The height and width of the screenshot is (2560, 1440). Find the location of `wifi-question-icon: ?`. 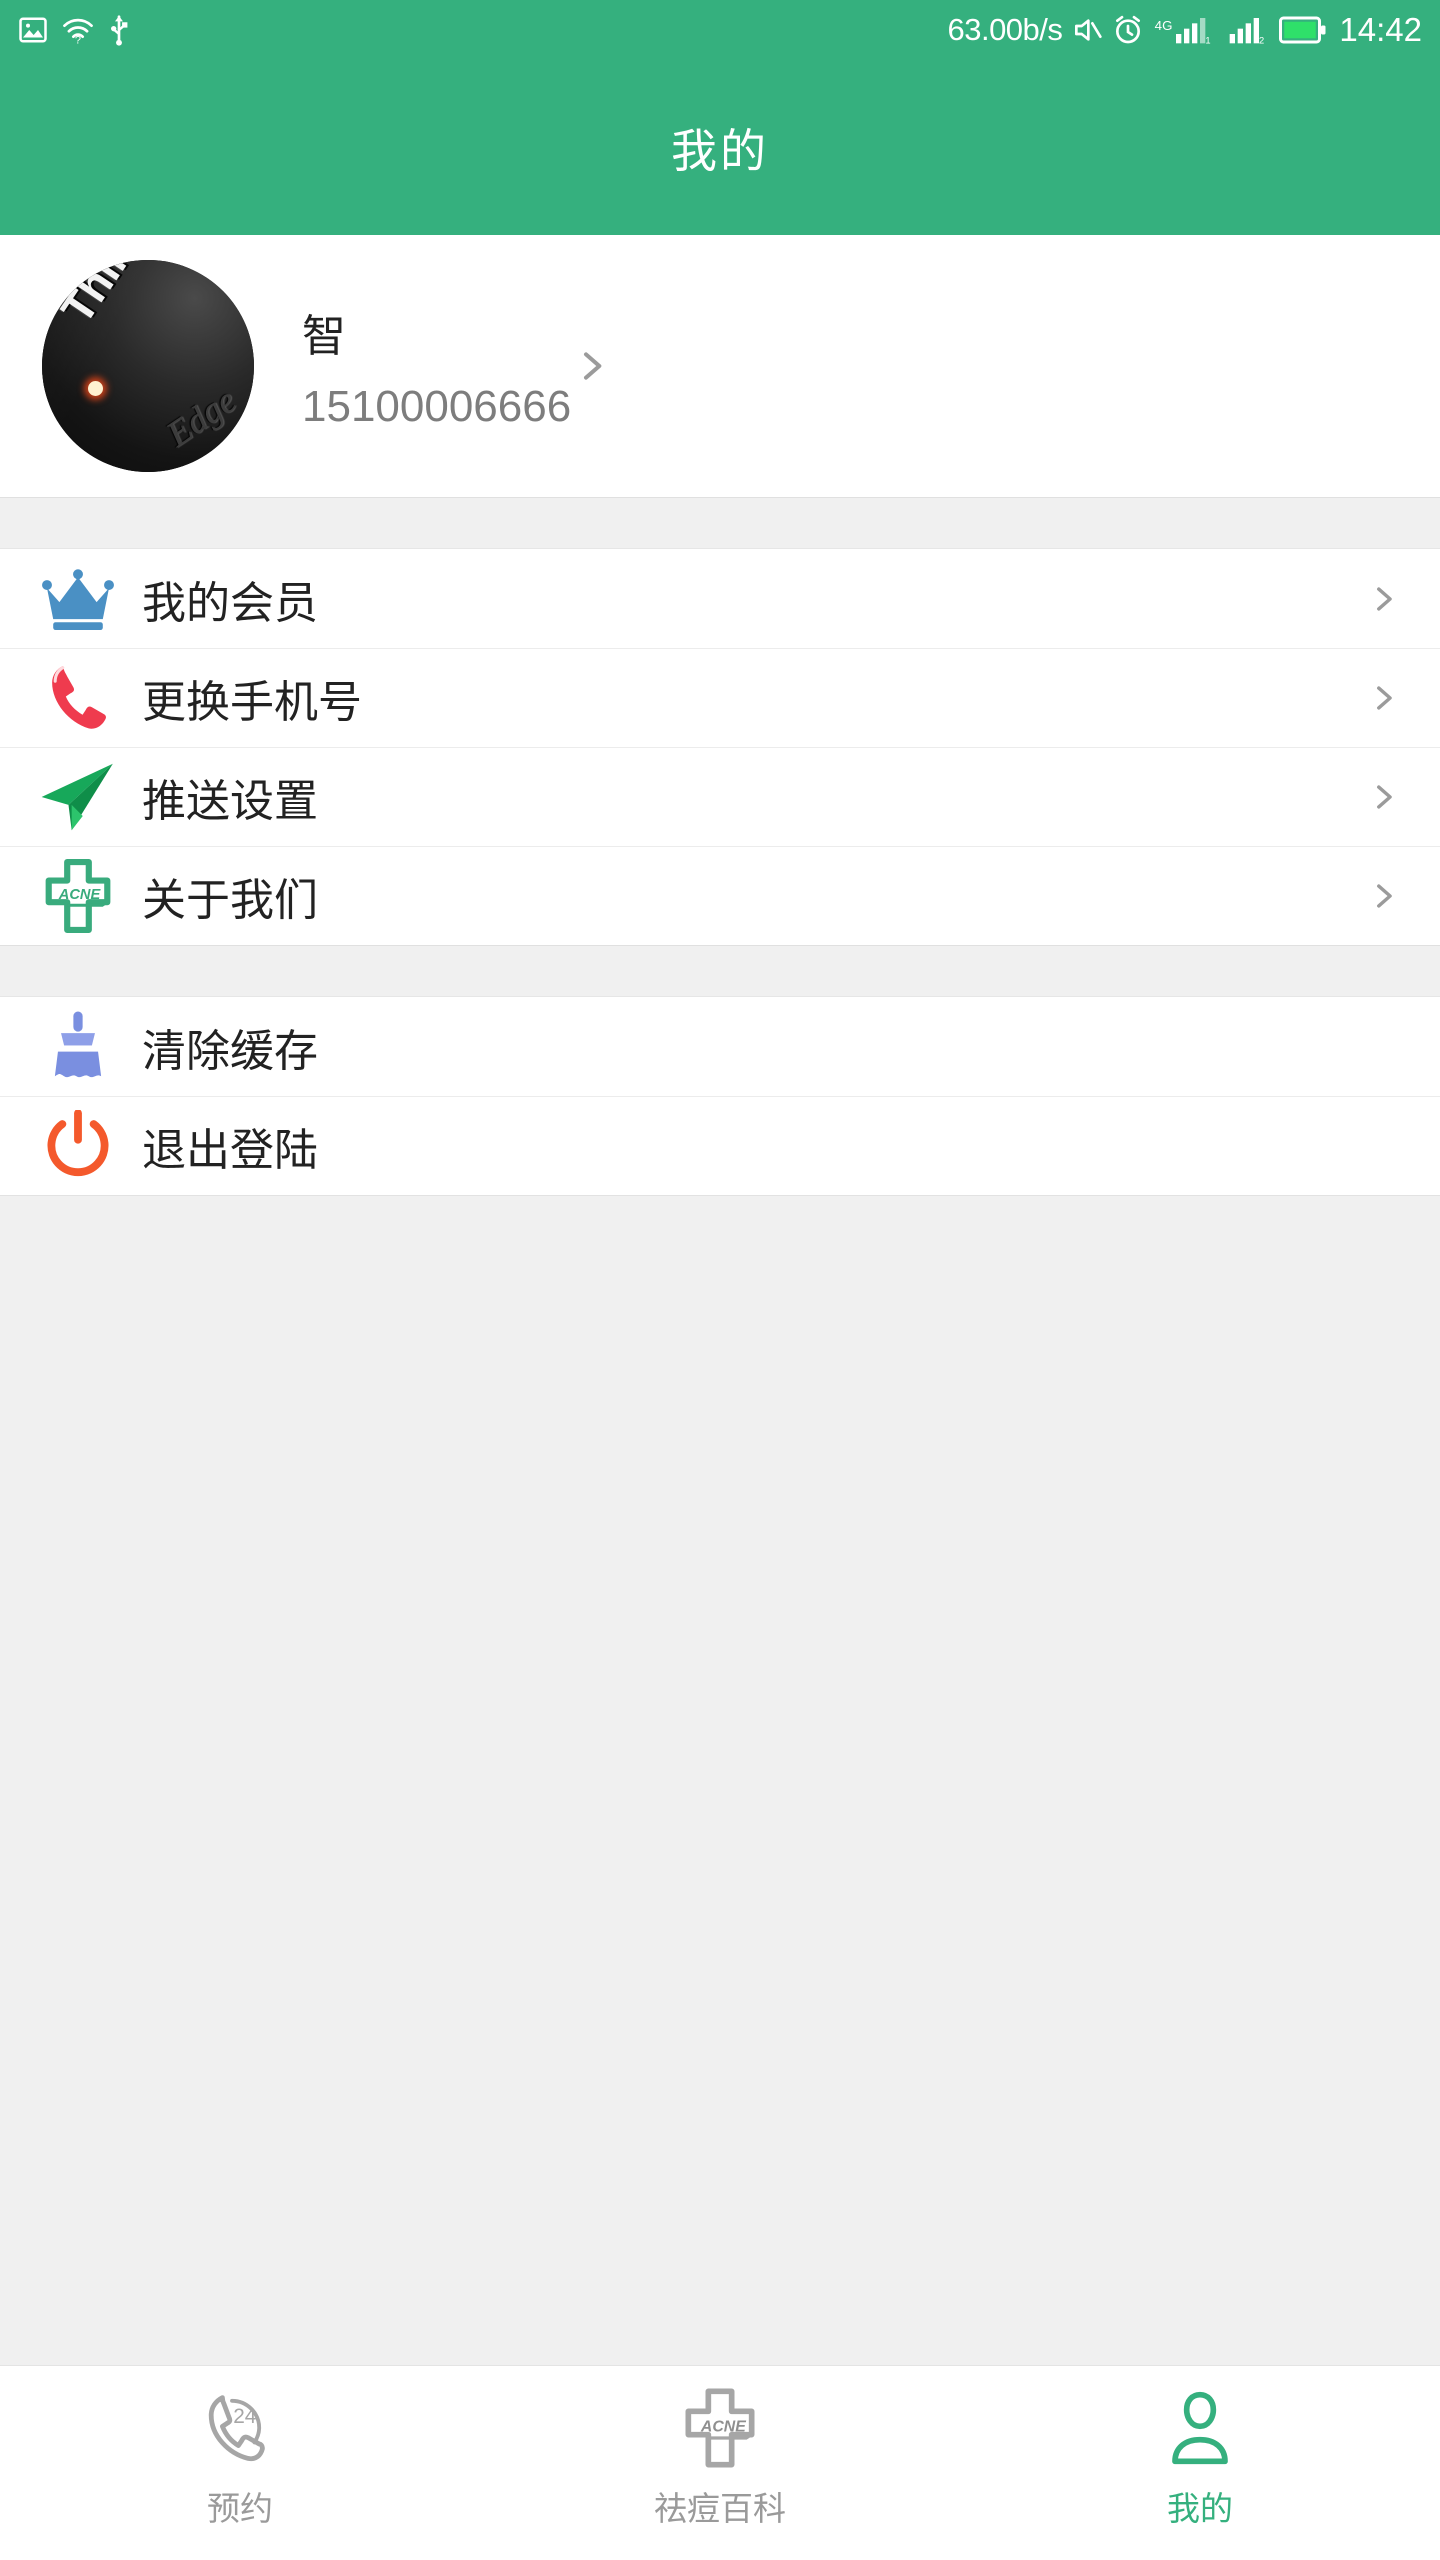

wifi-question-icon: ? is located at coordinates (78, 31).